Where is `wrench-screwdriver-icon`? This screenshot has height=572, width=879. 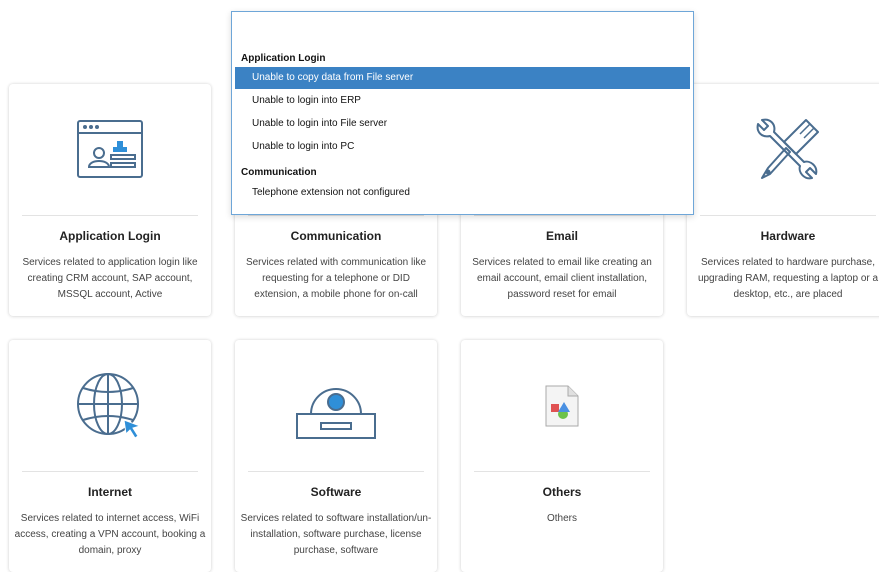
wrench-screwdriver-icon is located at coordinates (783, 150).